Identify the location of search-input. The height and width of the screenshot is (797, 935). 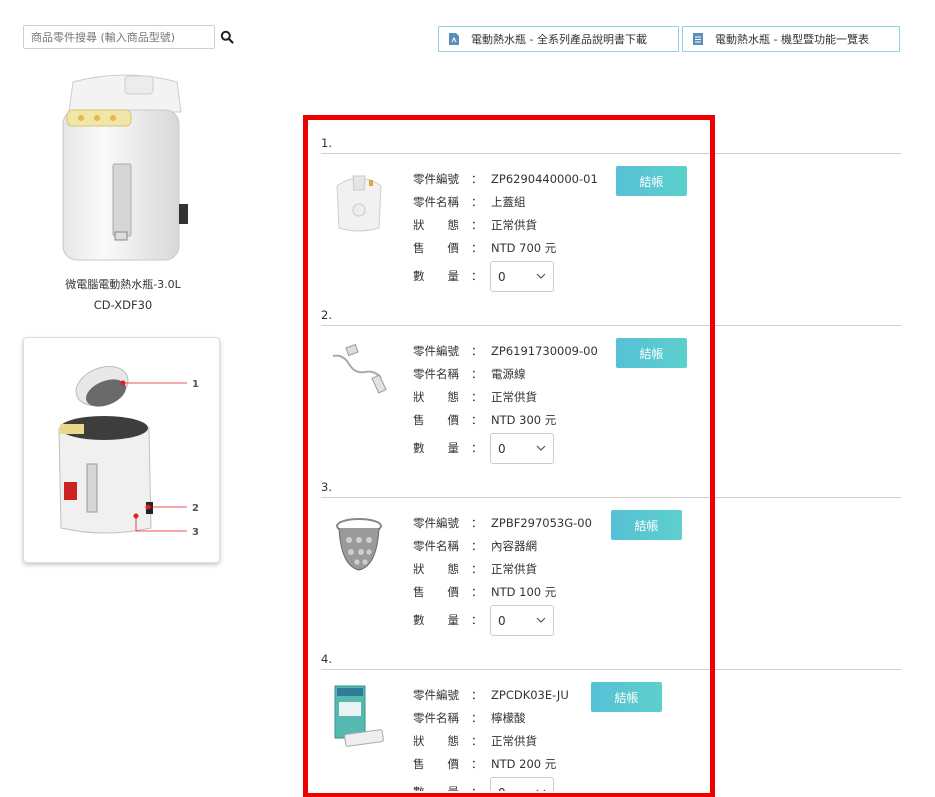
(119, 37).